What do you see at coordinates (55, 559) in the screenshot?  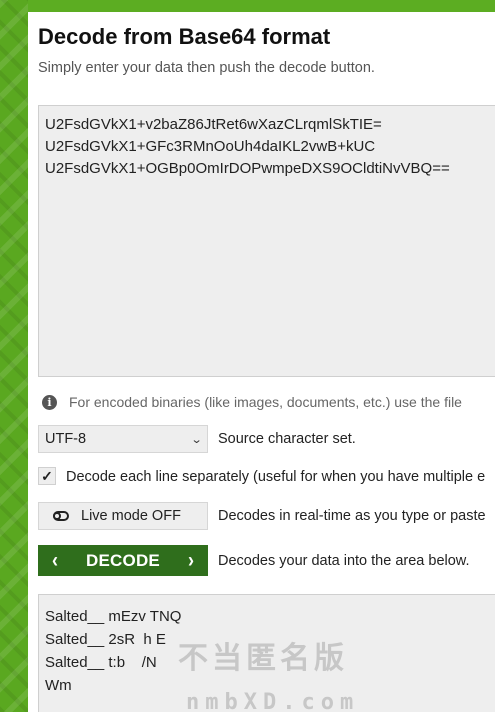 I see `chevron-left-icon: ‹` at bounding box center [55, 559].